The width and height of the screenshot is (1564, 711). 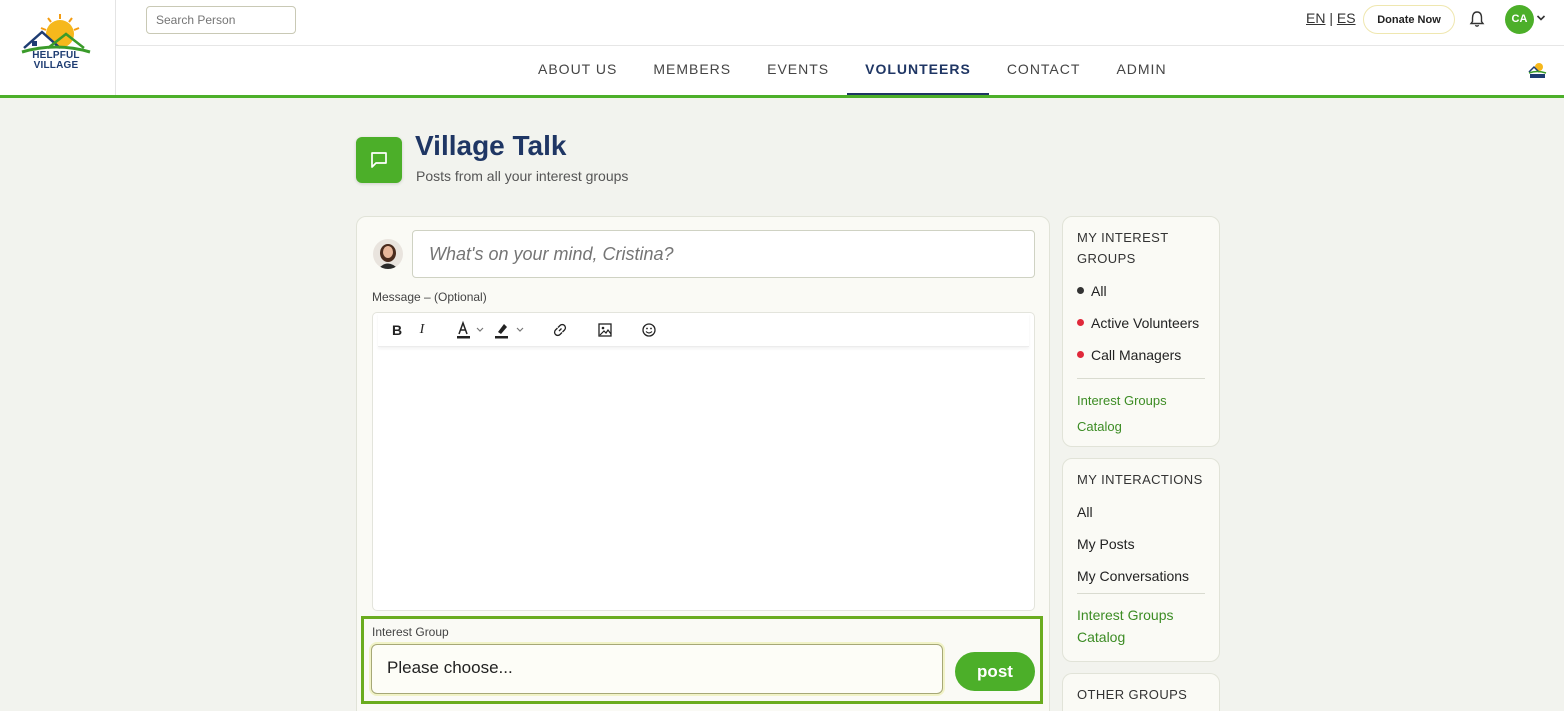 What do you see at coordinates (1315, 18) in the screenshot?
I see `lang-en-link: EN` at bounding box center [1315, 18].